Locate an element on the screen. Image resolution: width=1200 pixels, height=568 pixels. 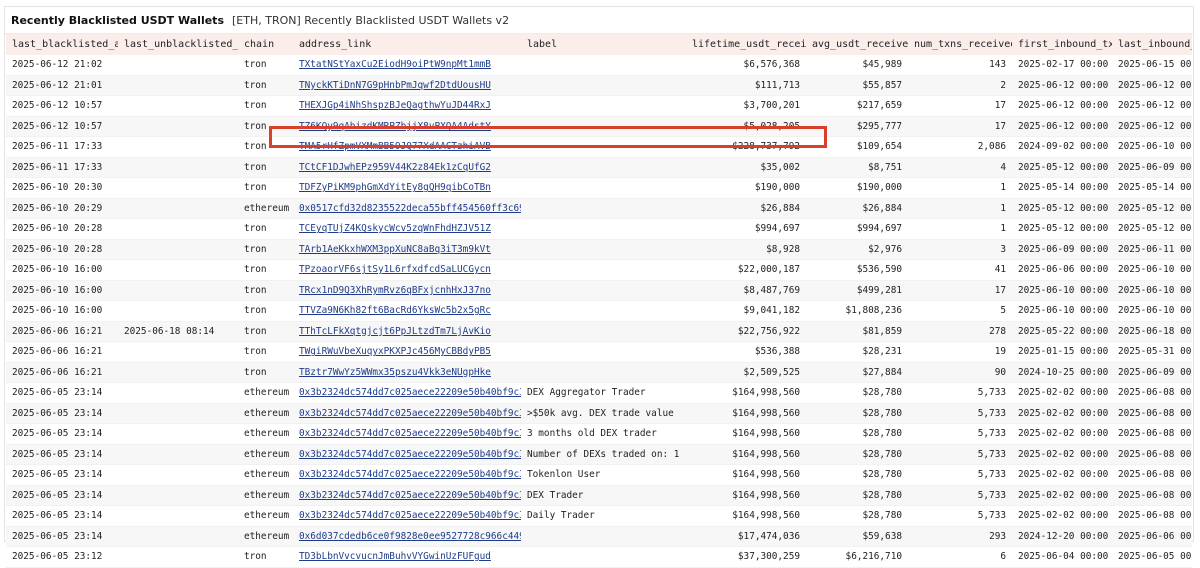
address-cell: TPzoaorVF6sjtSy1L6rfxdfcdSaLUCGycn is located at coordinates (407, 270).